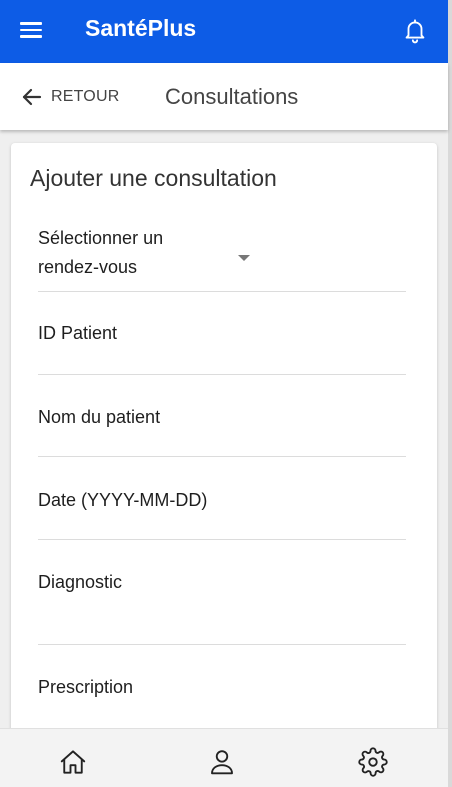  I want to click on bottom-navigation, so click(224, 757).